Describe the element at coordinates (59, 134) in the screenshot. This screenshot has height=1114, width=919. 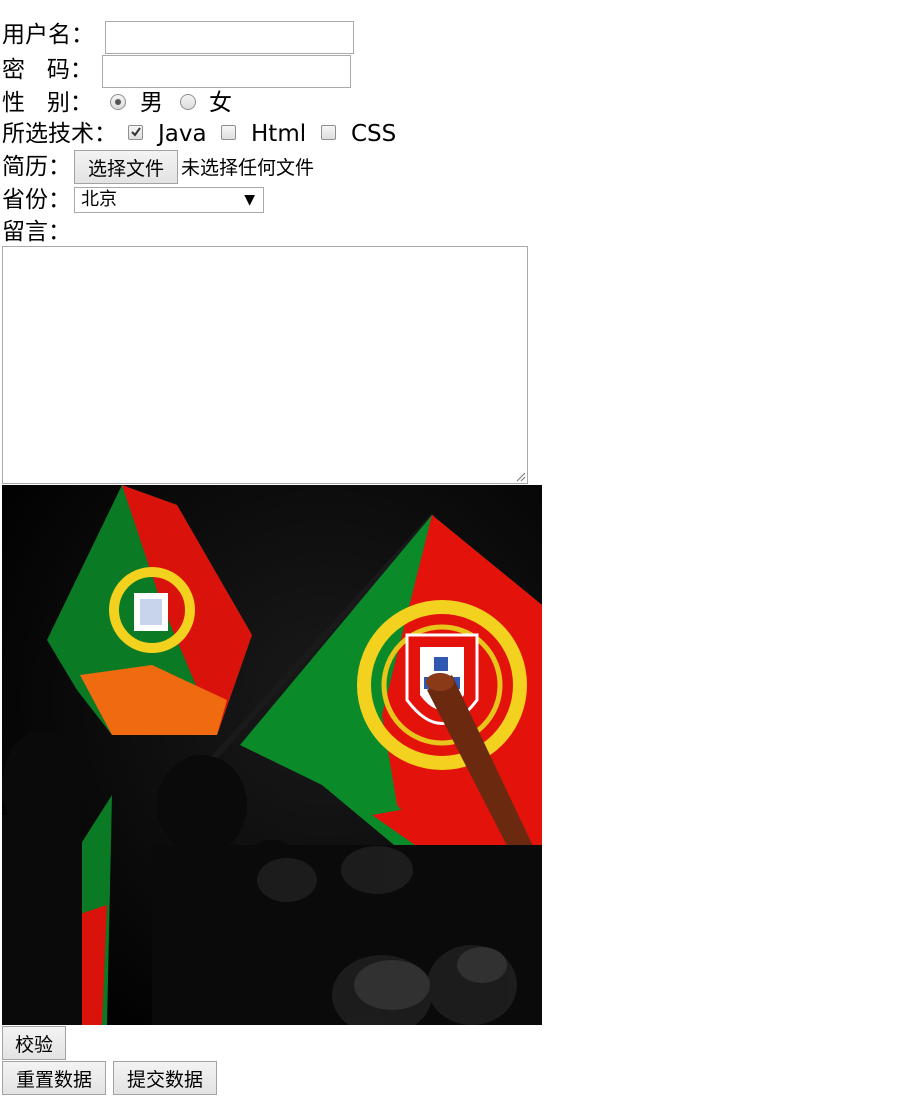
I see `tech-label: 所选技术：` at that location.